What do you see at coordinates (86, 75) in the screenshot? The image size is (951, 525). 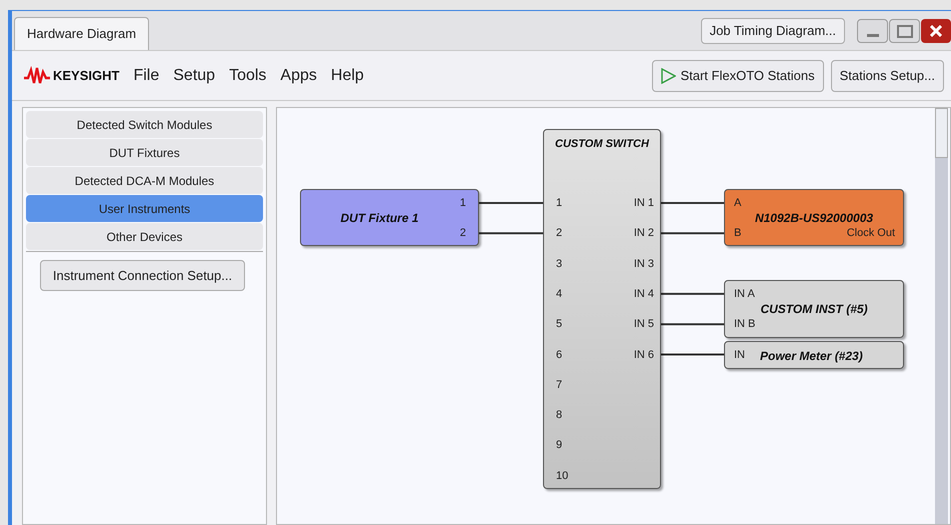 I see `brand-name: KEYSIGHT` at bounding box center [86, 75].